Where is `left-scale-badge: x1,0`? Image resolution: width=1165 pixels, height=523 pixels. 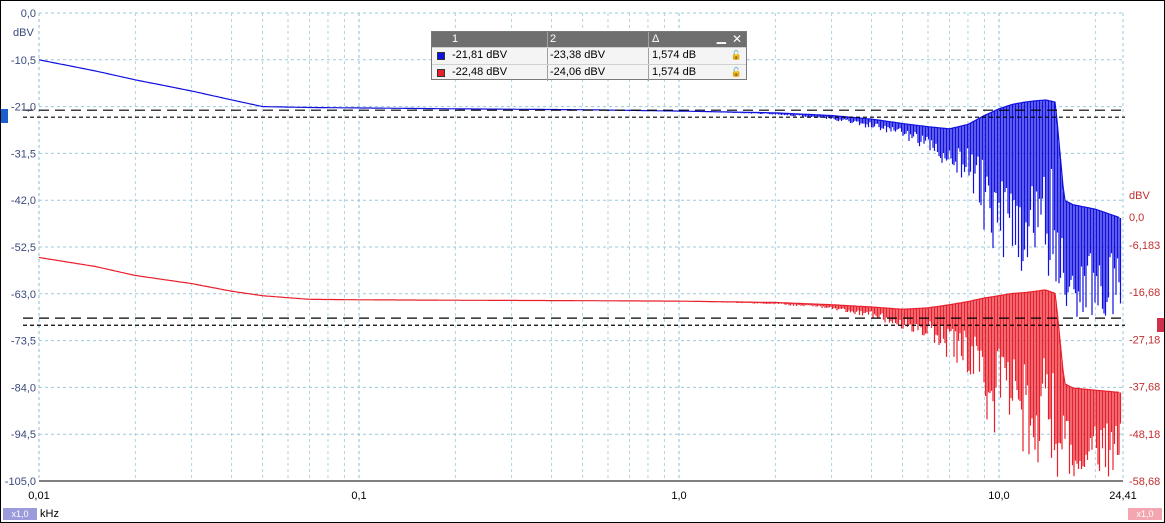 left-scale-badge: x1,0 is located at coordinates (20, 514).